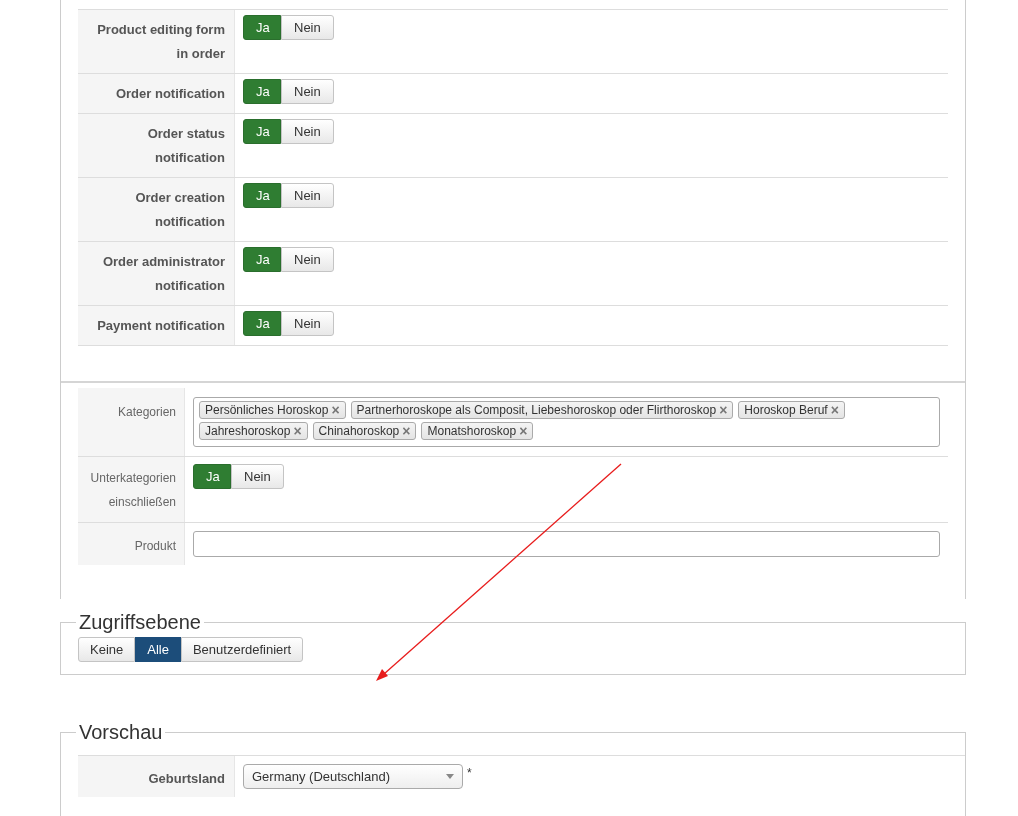 This screenshot has height=816, width=1018. What do you see at coordinates (186, 145) in the screenshot?
I see `setting-label: Order status notification` at bounding box center [186, 145].